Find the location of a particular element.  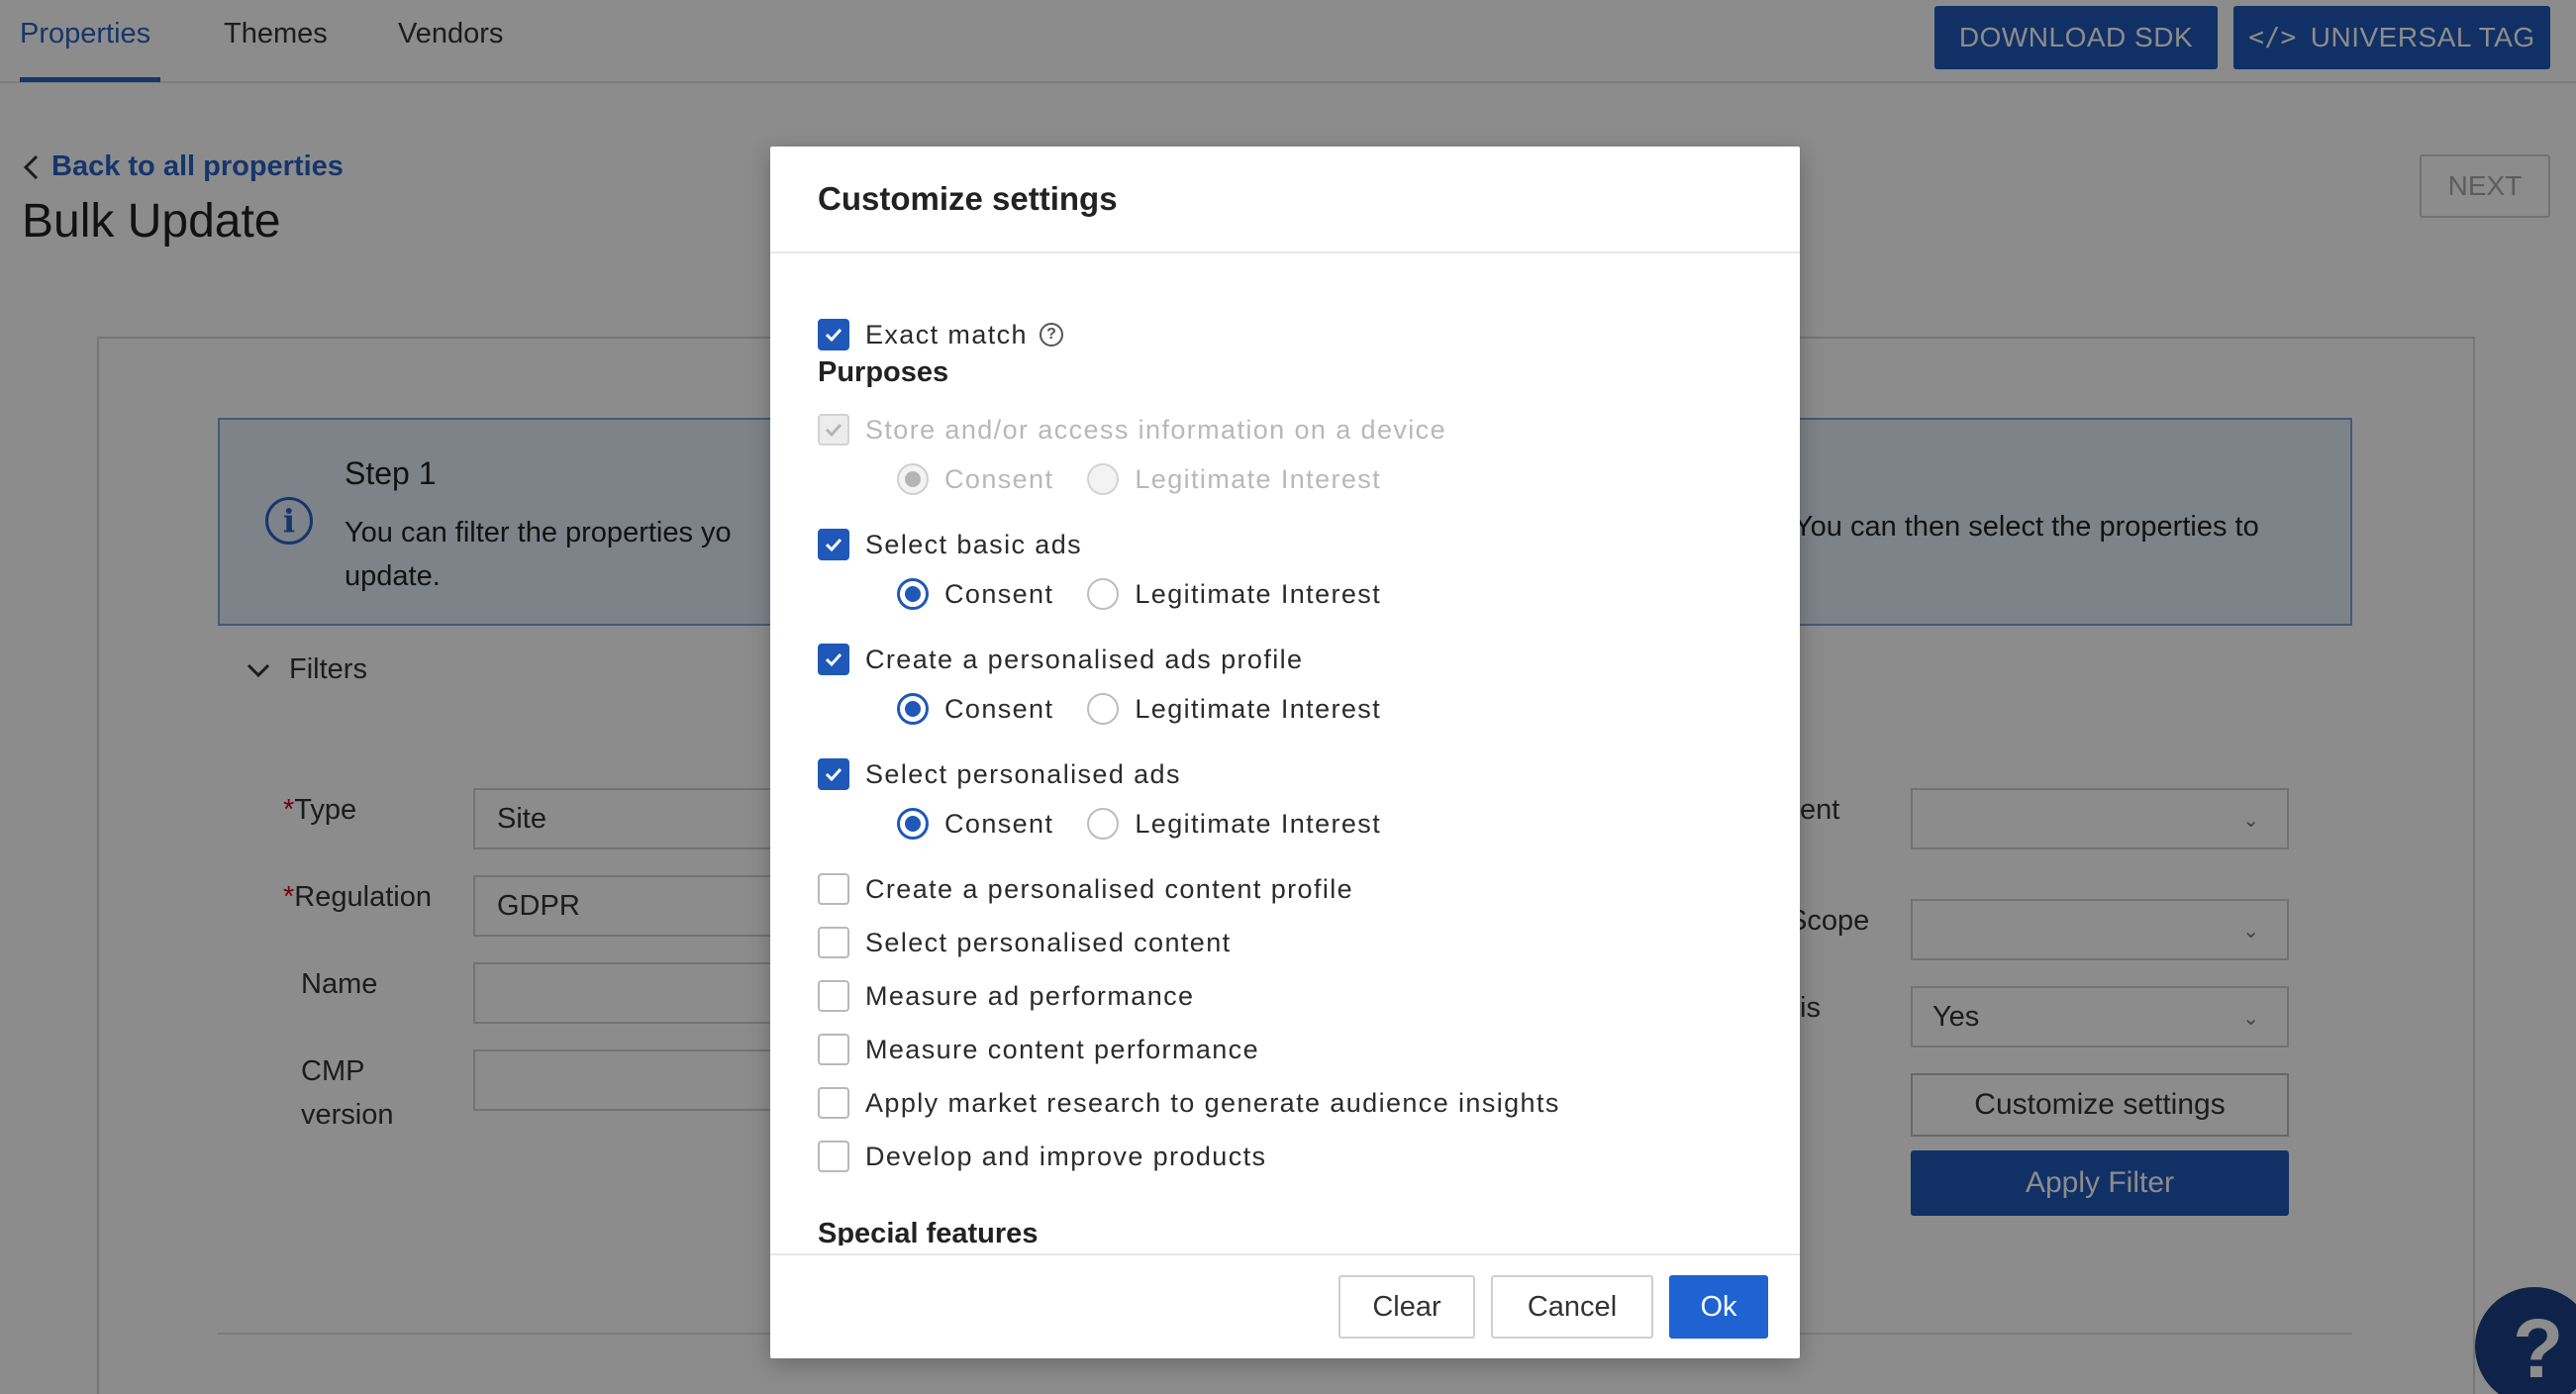

purpose-item: Develop and improve products is located at coordinates (1042, 1156).